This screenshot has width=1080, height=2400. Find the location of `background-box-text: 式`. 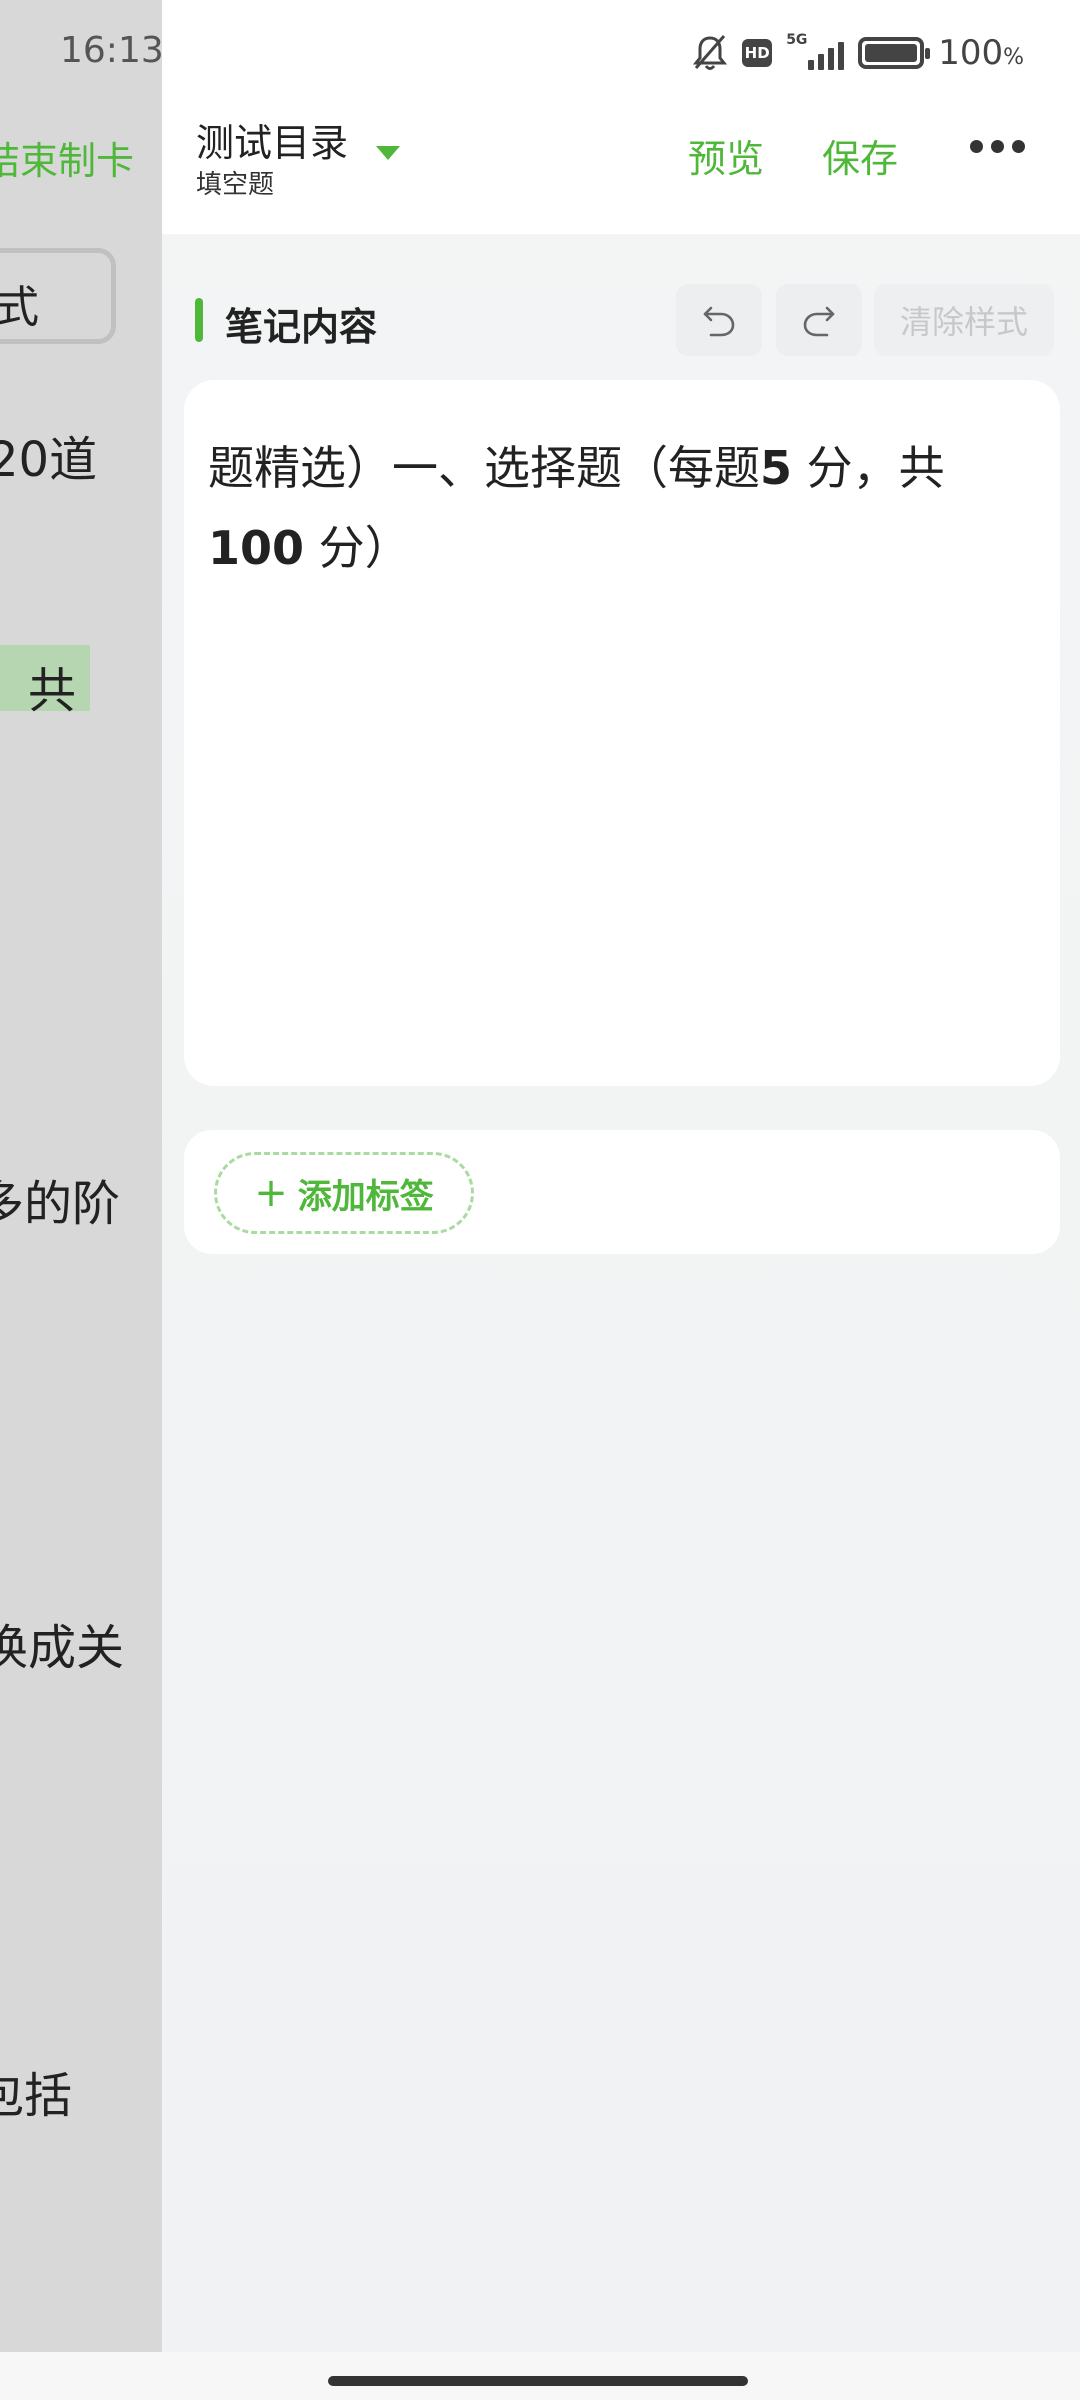

background-box-text: 式 is located at coordinates (19, 307).